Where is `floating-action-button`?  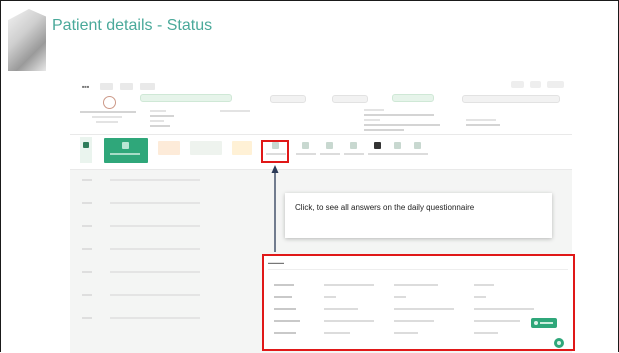
floating-action-button is located at coordinates (559, 343).